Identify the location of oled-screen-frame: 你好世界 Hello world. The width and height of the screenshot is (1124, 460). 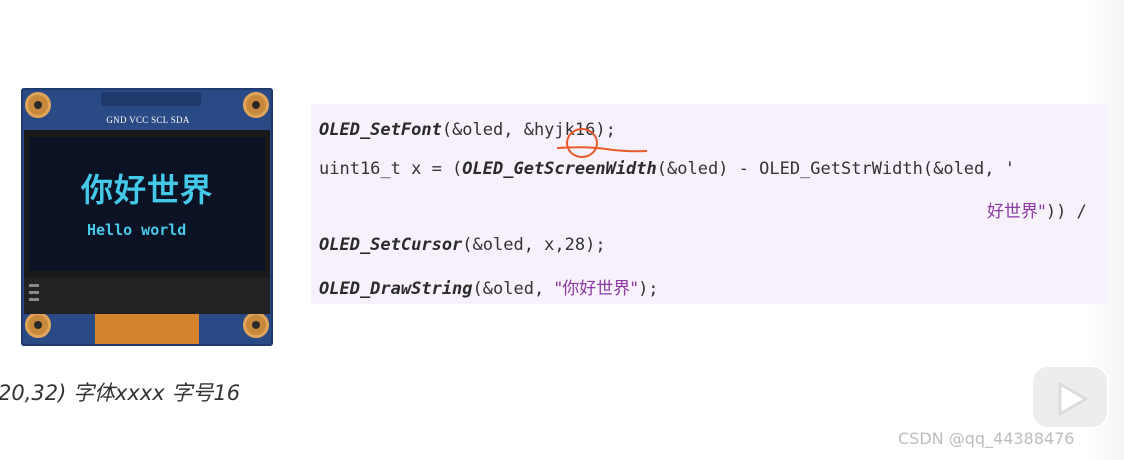
(147, 205).